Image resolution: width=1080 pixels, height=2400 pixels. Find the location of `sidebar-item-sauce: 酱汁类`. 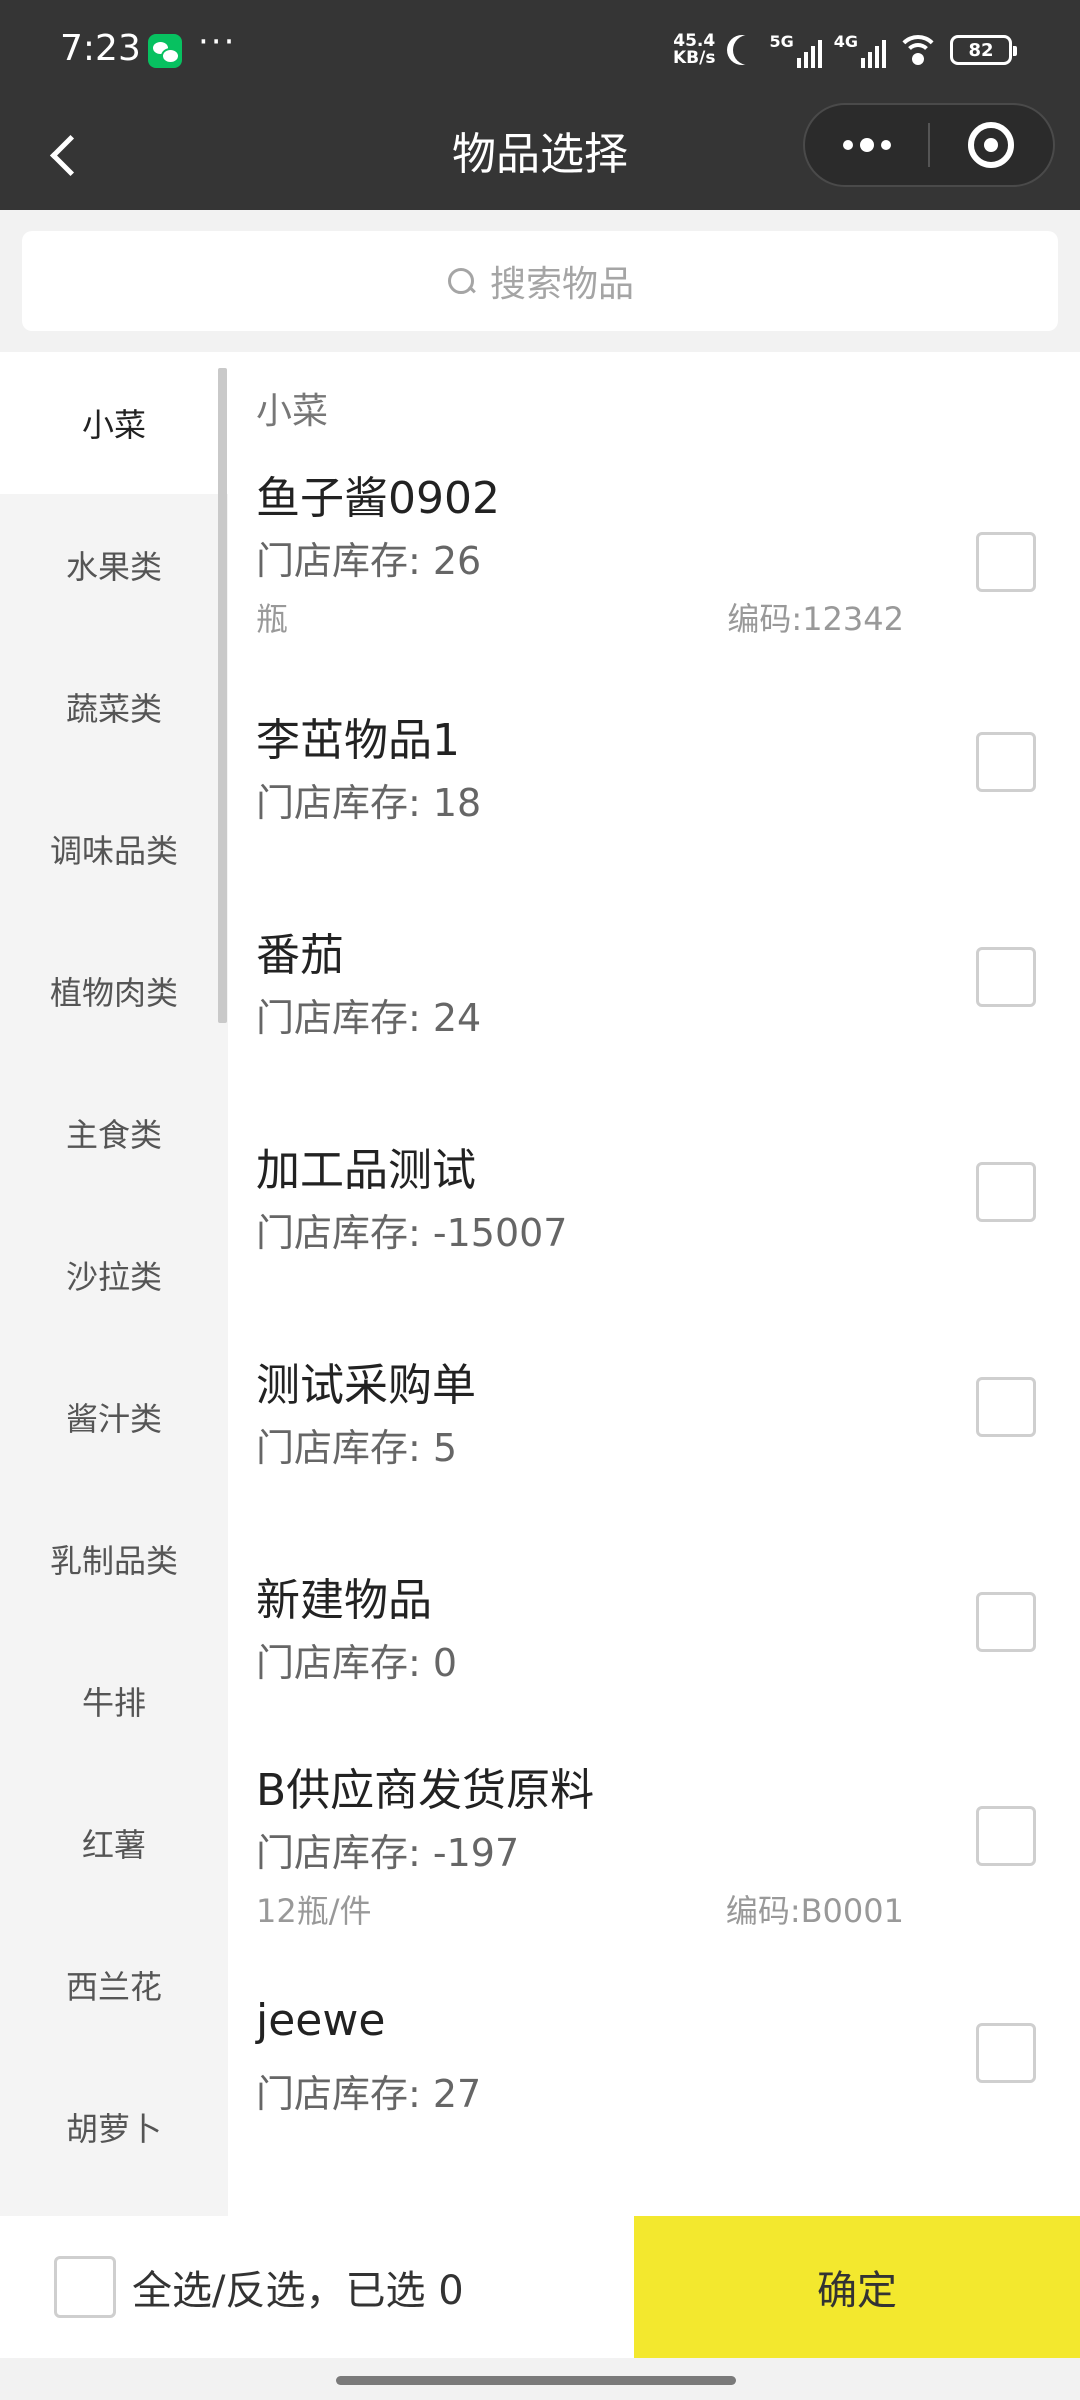

sidebar-item-sauce: 酱汁类 is located at coordinates (114, 1417).